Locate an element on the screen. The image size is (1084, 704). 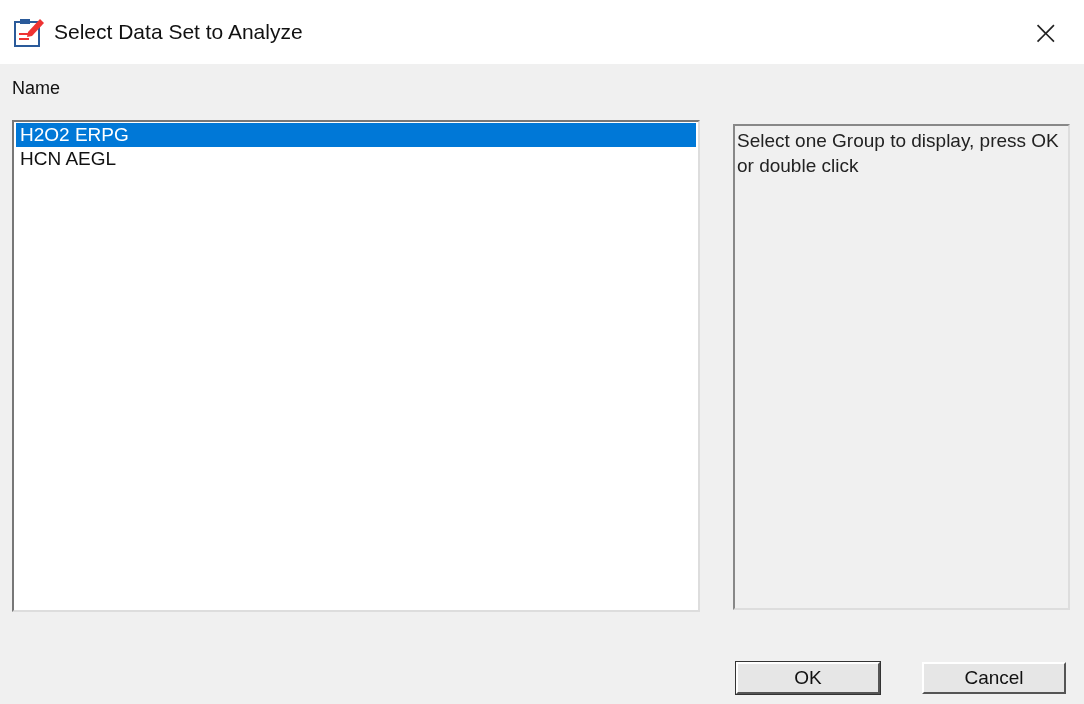
list-item: H2O2 ERPG is located at coordinates (356, 135).